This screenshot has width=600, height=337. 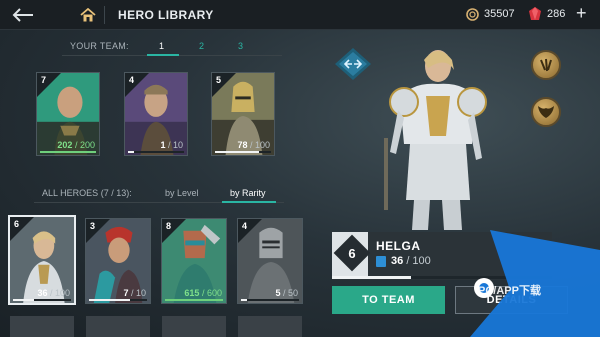 I want to click on selected-hero-progress: 36 / 100, so click(x=411, y=261).